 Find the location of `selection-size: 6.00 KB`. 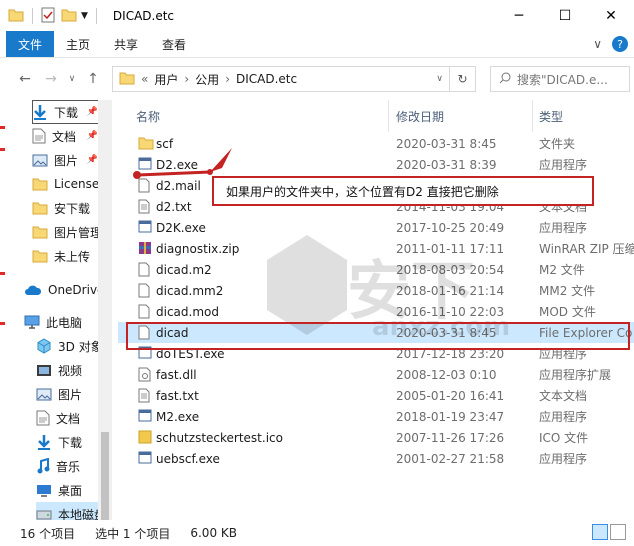

selection-size: 6.00 KB is located at coordinates (213, 533).